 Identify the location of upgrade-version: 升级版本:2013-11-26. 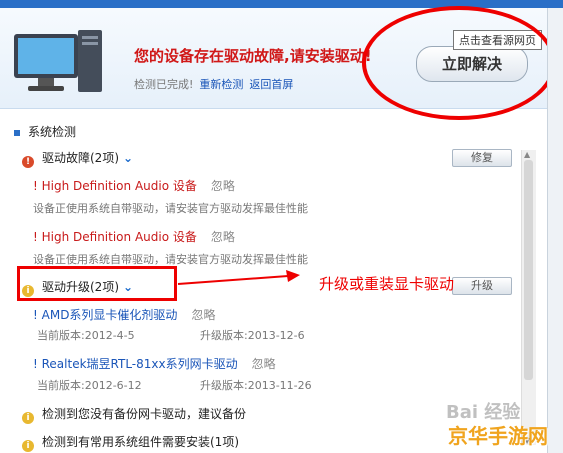
(256, 385).